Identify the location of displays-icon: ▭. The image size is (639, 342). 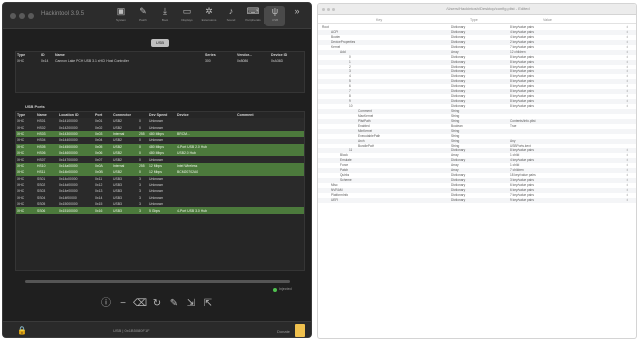
(187, 11).